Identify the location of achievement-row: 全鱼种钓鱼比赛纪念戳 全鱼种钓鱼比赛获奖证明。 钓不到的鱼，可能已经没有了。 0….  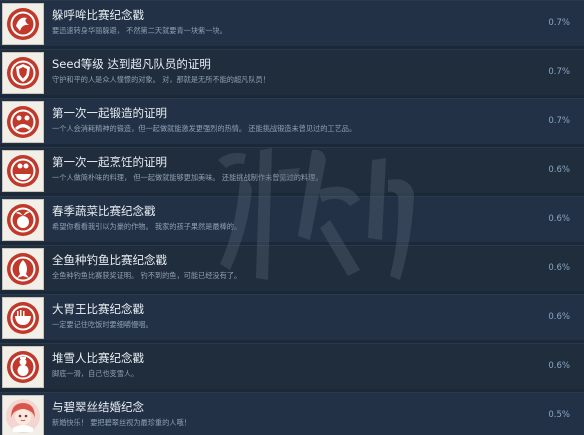
(292, 268).